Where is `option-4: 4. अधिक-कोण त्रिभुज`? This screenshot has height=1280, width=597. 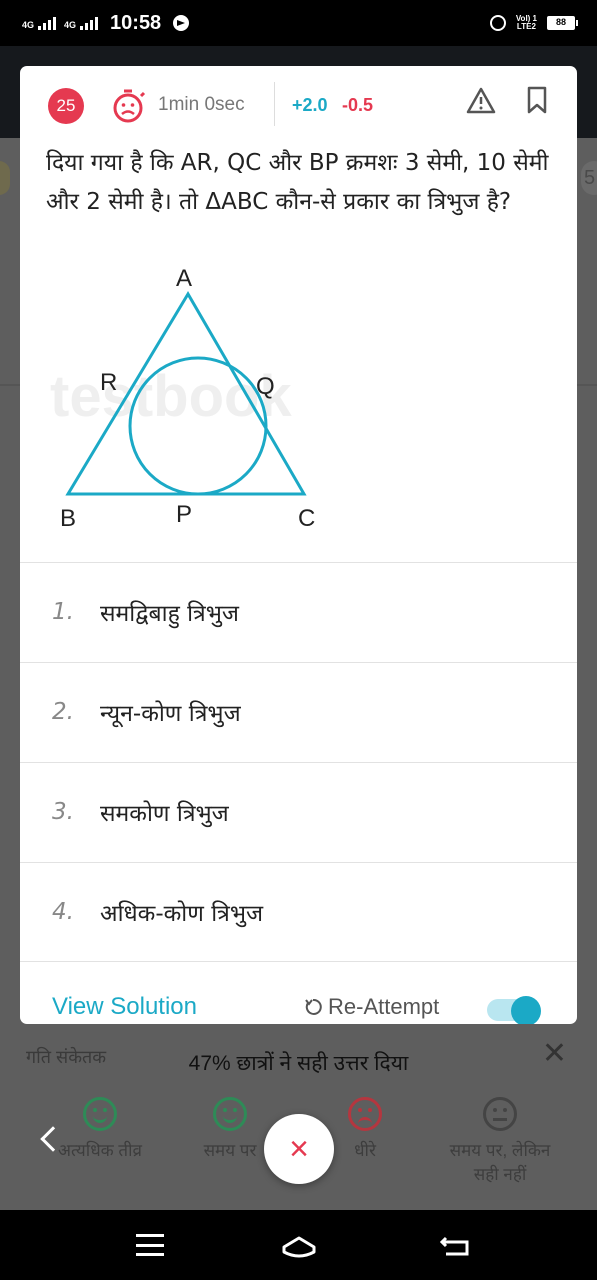 option-4: 4. अधिक-कोण त्रिभुज is located at coordinates (298, 912).